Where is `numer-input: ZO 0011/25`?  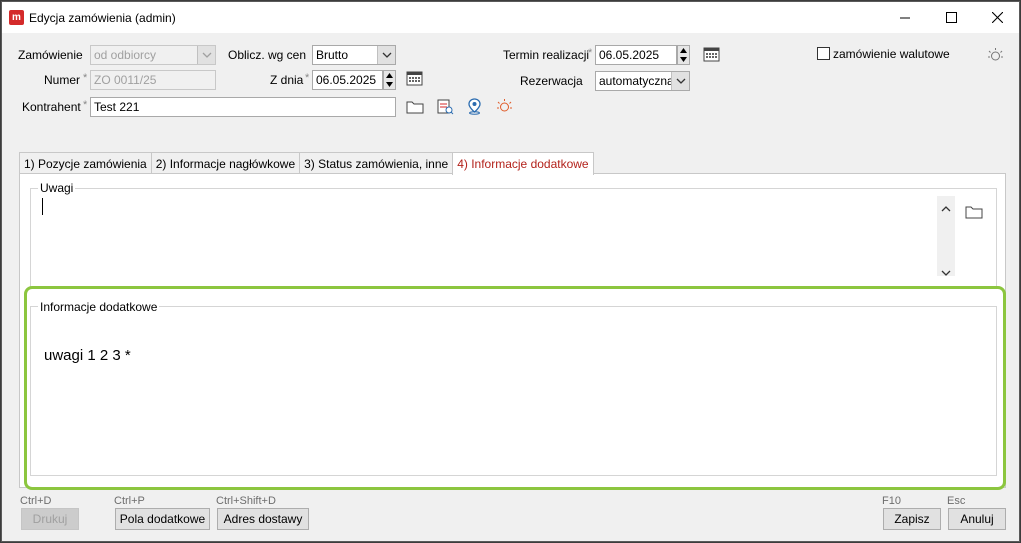
numer-input: ZO 0011/25 is located at coordinates (153, 80).